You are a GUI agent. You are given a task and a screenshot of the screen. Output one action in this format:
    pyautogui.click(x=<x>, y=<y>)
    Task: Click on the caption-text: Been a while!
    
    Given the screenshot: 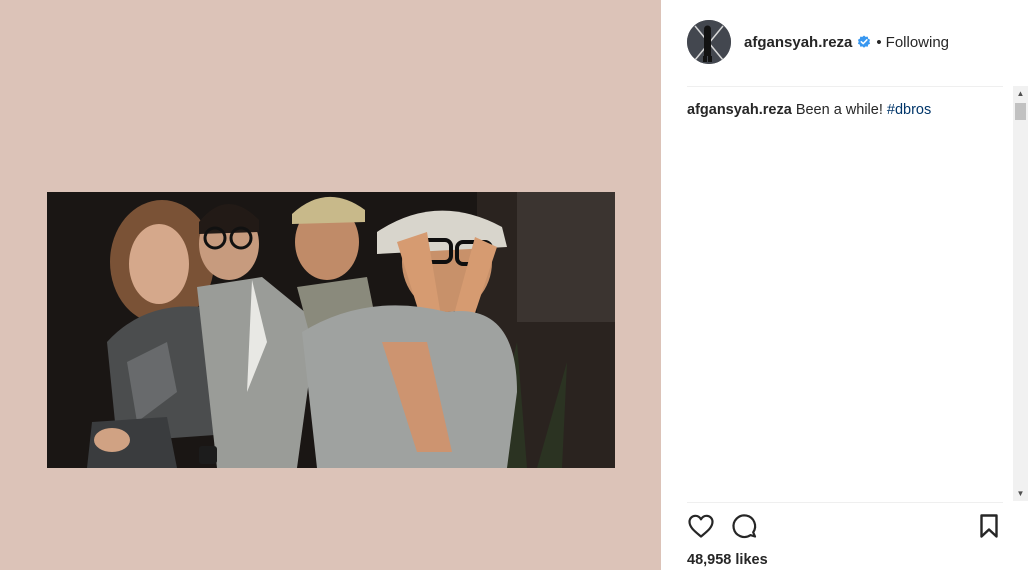 What is the action you would take?
    pyautogui.click(x=839, y=110)
    